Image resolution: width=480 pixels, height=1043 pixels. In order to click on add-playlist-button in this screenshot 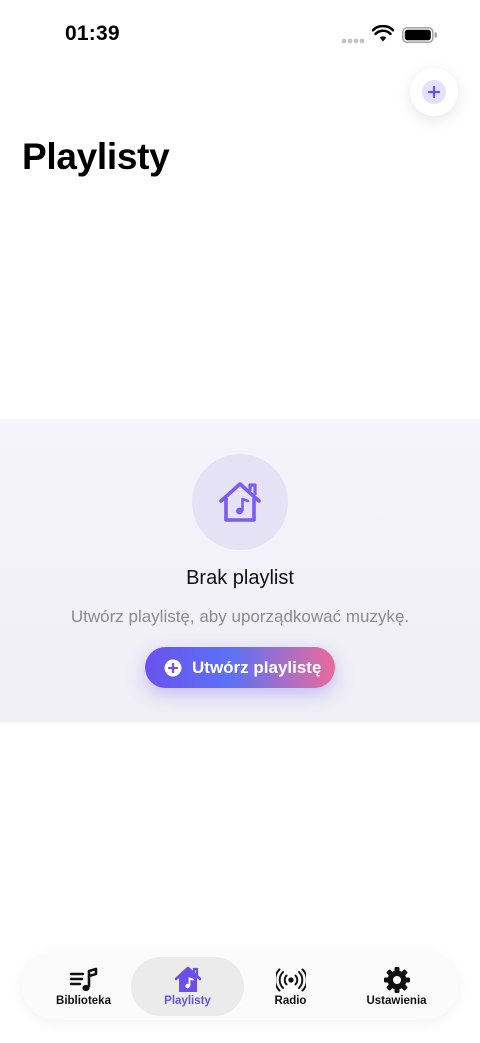, I will do `click(434, 92)`.